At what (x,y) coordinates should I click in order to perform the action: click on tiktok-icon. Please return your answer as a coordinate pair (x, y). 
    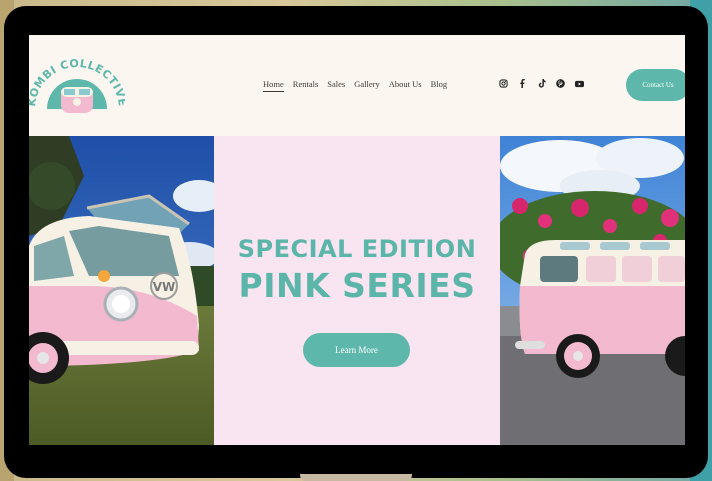
    Looking at the image, I should click on (541, 83).